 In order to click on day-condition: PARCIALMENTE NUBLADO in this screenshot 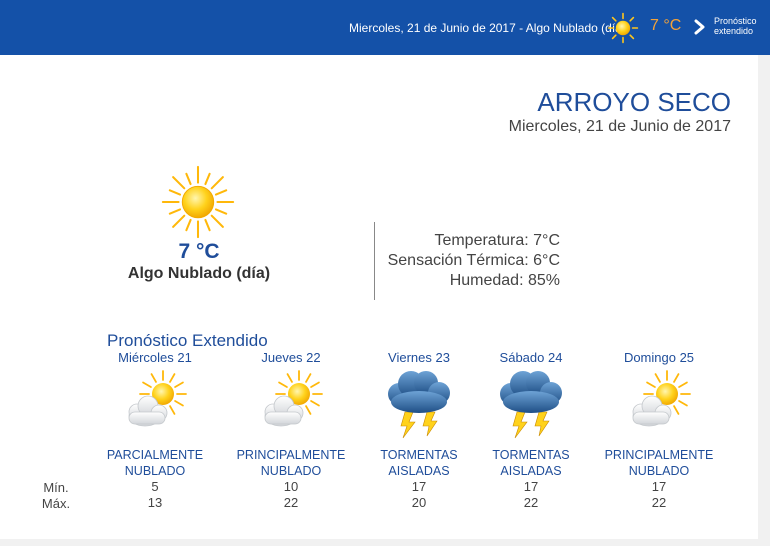, I will do `click(155, 463)`.